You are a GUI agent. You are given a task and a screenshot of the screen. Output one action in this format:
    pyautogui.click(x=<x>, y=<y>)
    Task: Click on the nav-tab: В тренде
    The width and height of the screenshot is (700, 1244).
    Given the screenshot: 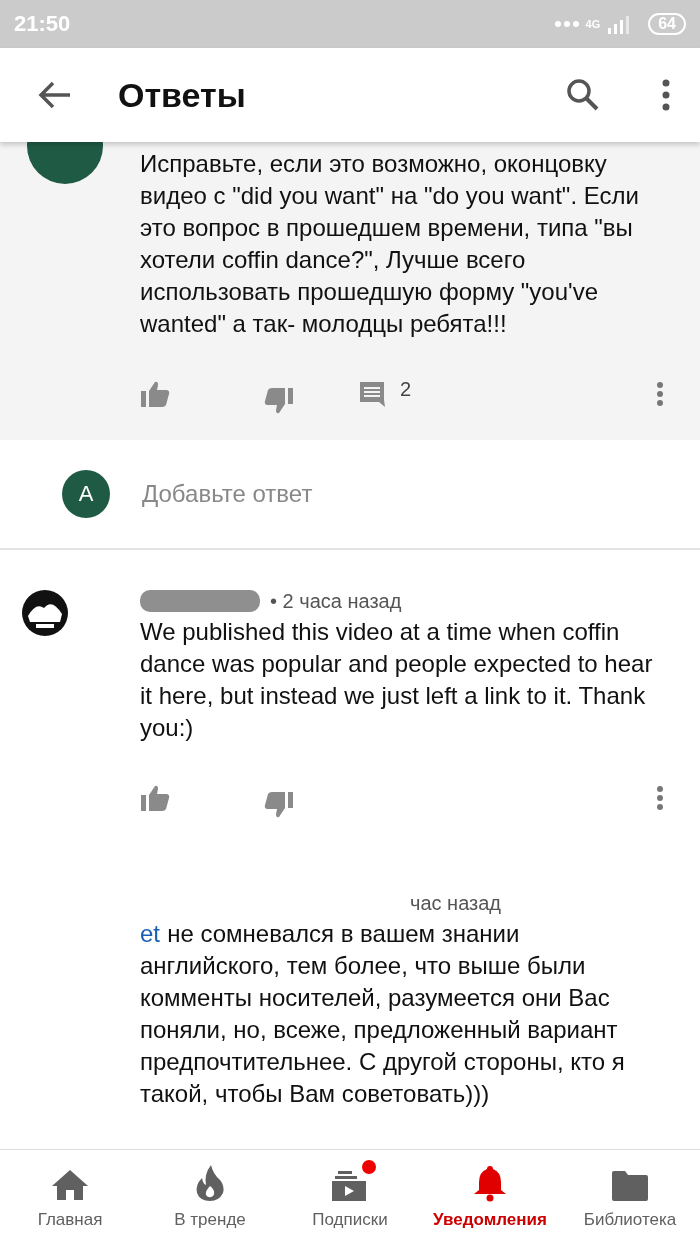 What is the action you would take?
    pyautogui.click(x=210, y=1197)
    